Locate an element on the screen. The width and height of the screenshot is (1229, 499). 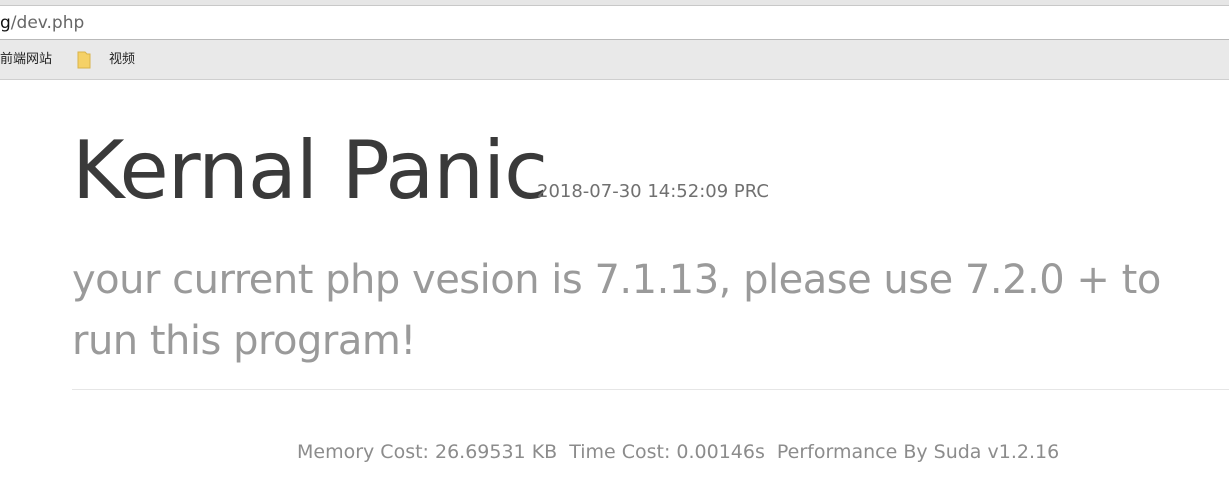
memory-cost: Memory Cost: 26.69531 KB is located at coordinates (427, 452).